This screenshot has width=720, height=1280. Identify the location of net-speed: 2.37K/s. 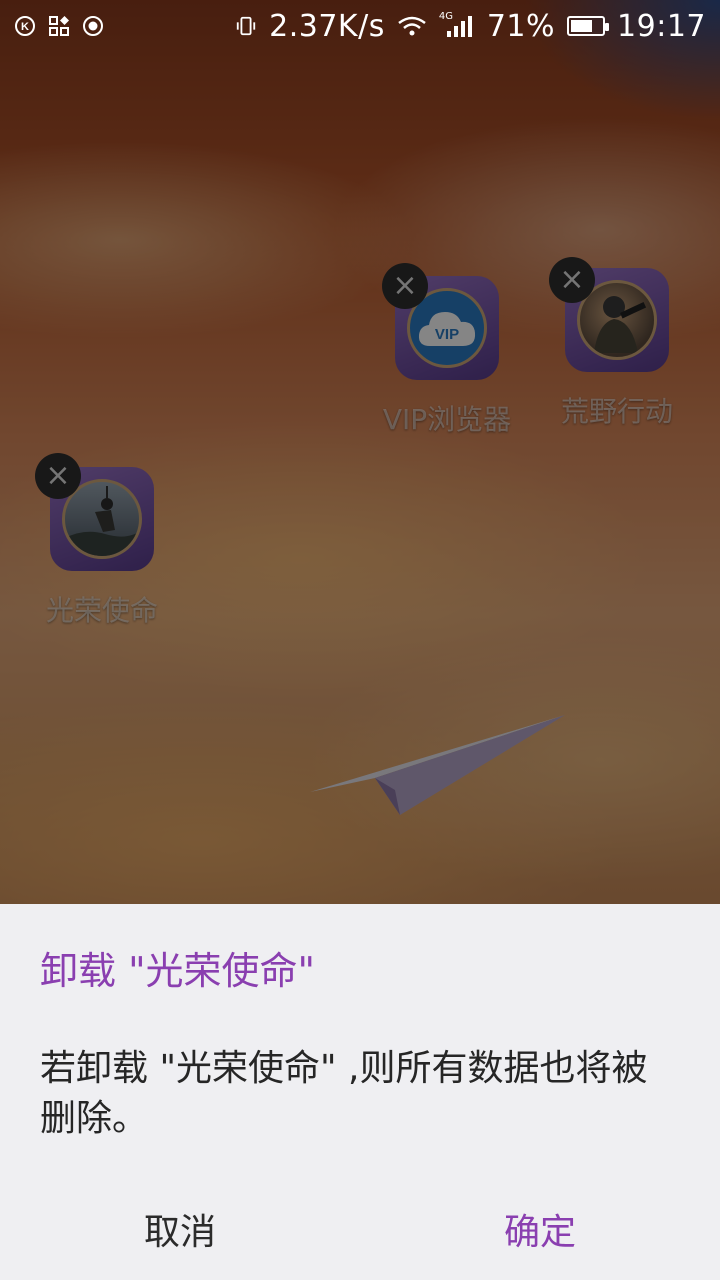
(327, 26).